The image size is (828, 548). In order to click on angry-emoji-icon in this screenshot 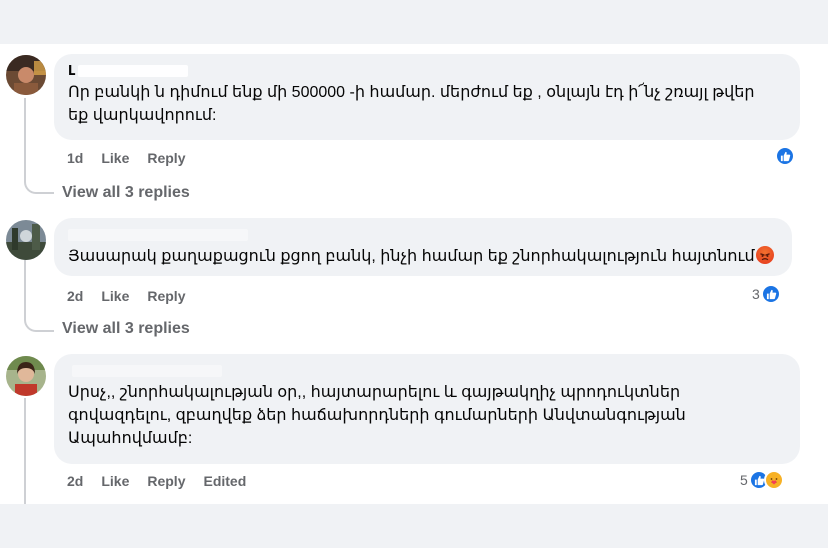, I will do `click(764, 255)`.